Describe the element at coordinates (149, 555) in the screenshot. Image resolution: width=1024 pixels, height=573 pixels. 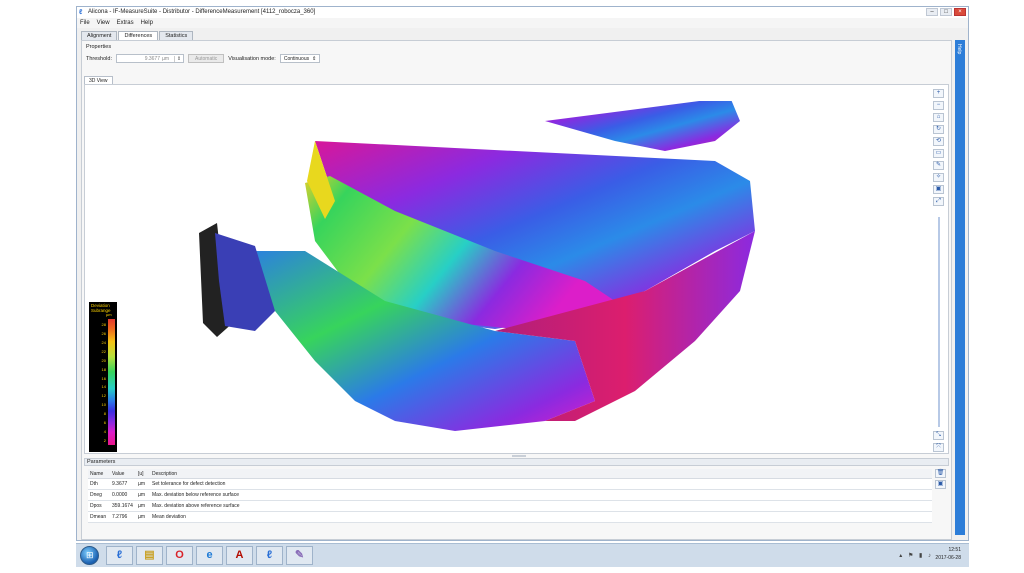
I see `file-explorer-icon: ▤` at that location.